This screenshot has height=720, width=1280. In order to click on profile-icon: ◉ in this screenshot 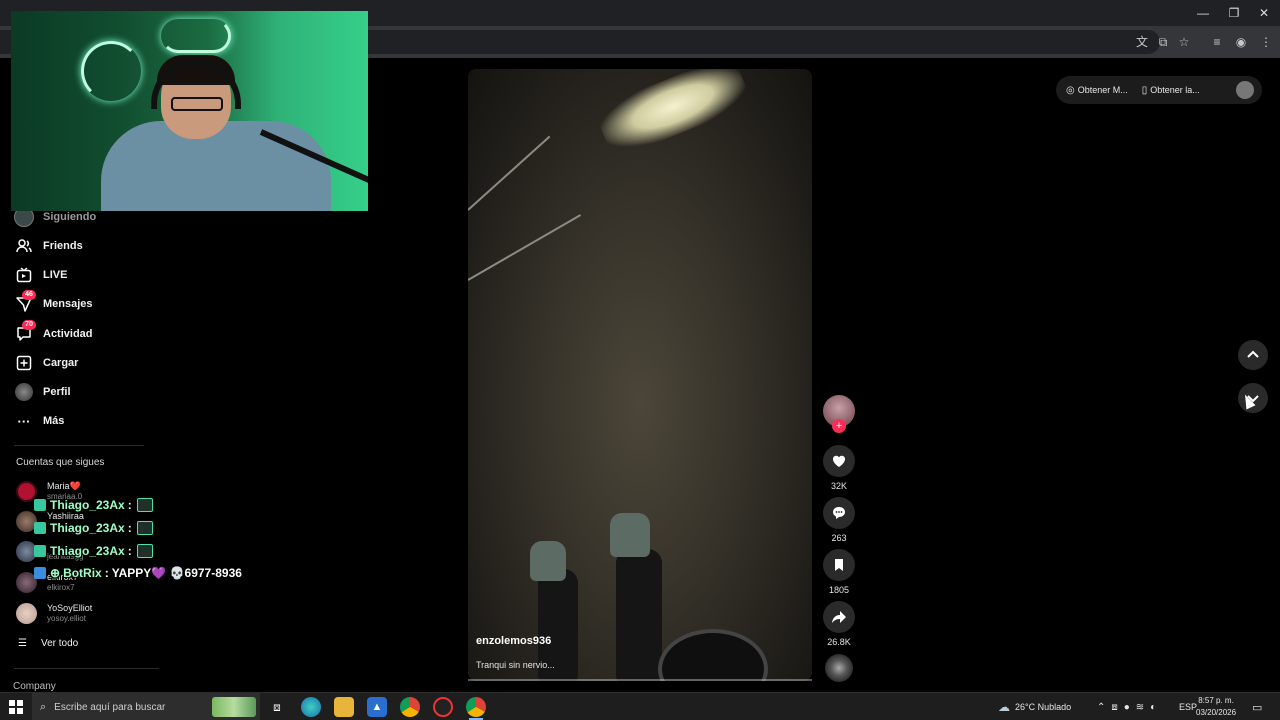, I will do `click(1241, 42)`.